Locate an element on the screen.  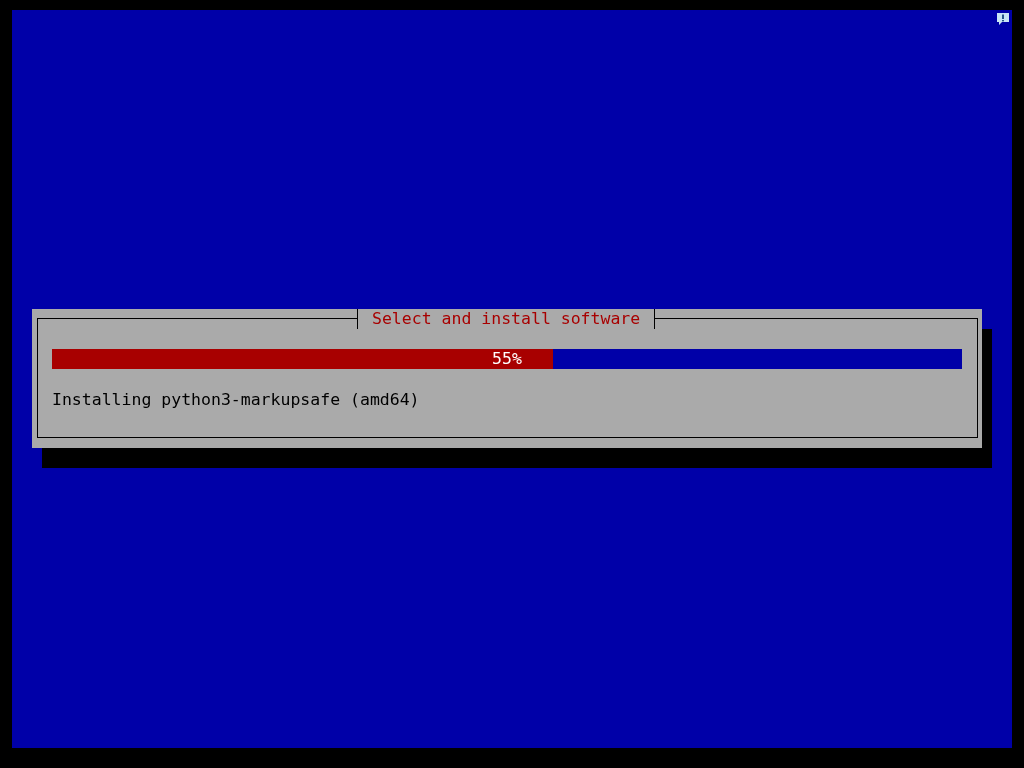
progress-percent: 55% is located at coordinates (507, 359).